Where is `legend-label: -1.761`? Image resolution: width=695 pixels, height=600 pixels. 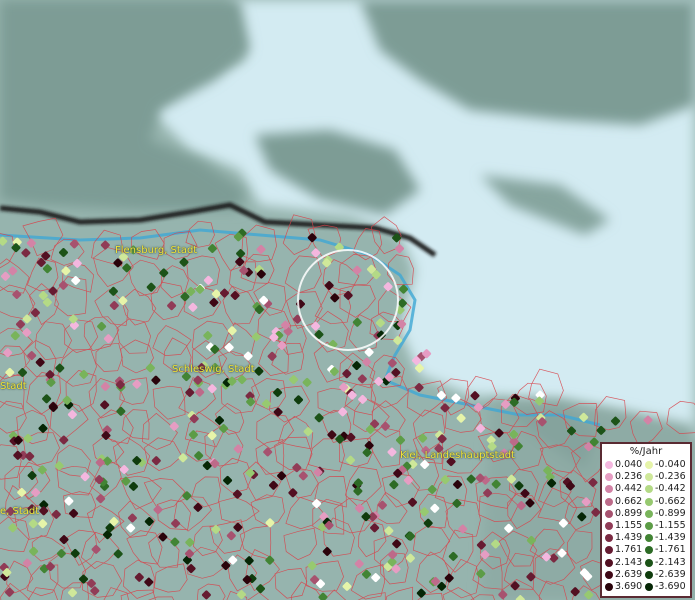
legend-label: -1.761 is located at coordinates (670, 550).